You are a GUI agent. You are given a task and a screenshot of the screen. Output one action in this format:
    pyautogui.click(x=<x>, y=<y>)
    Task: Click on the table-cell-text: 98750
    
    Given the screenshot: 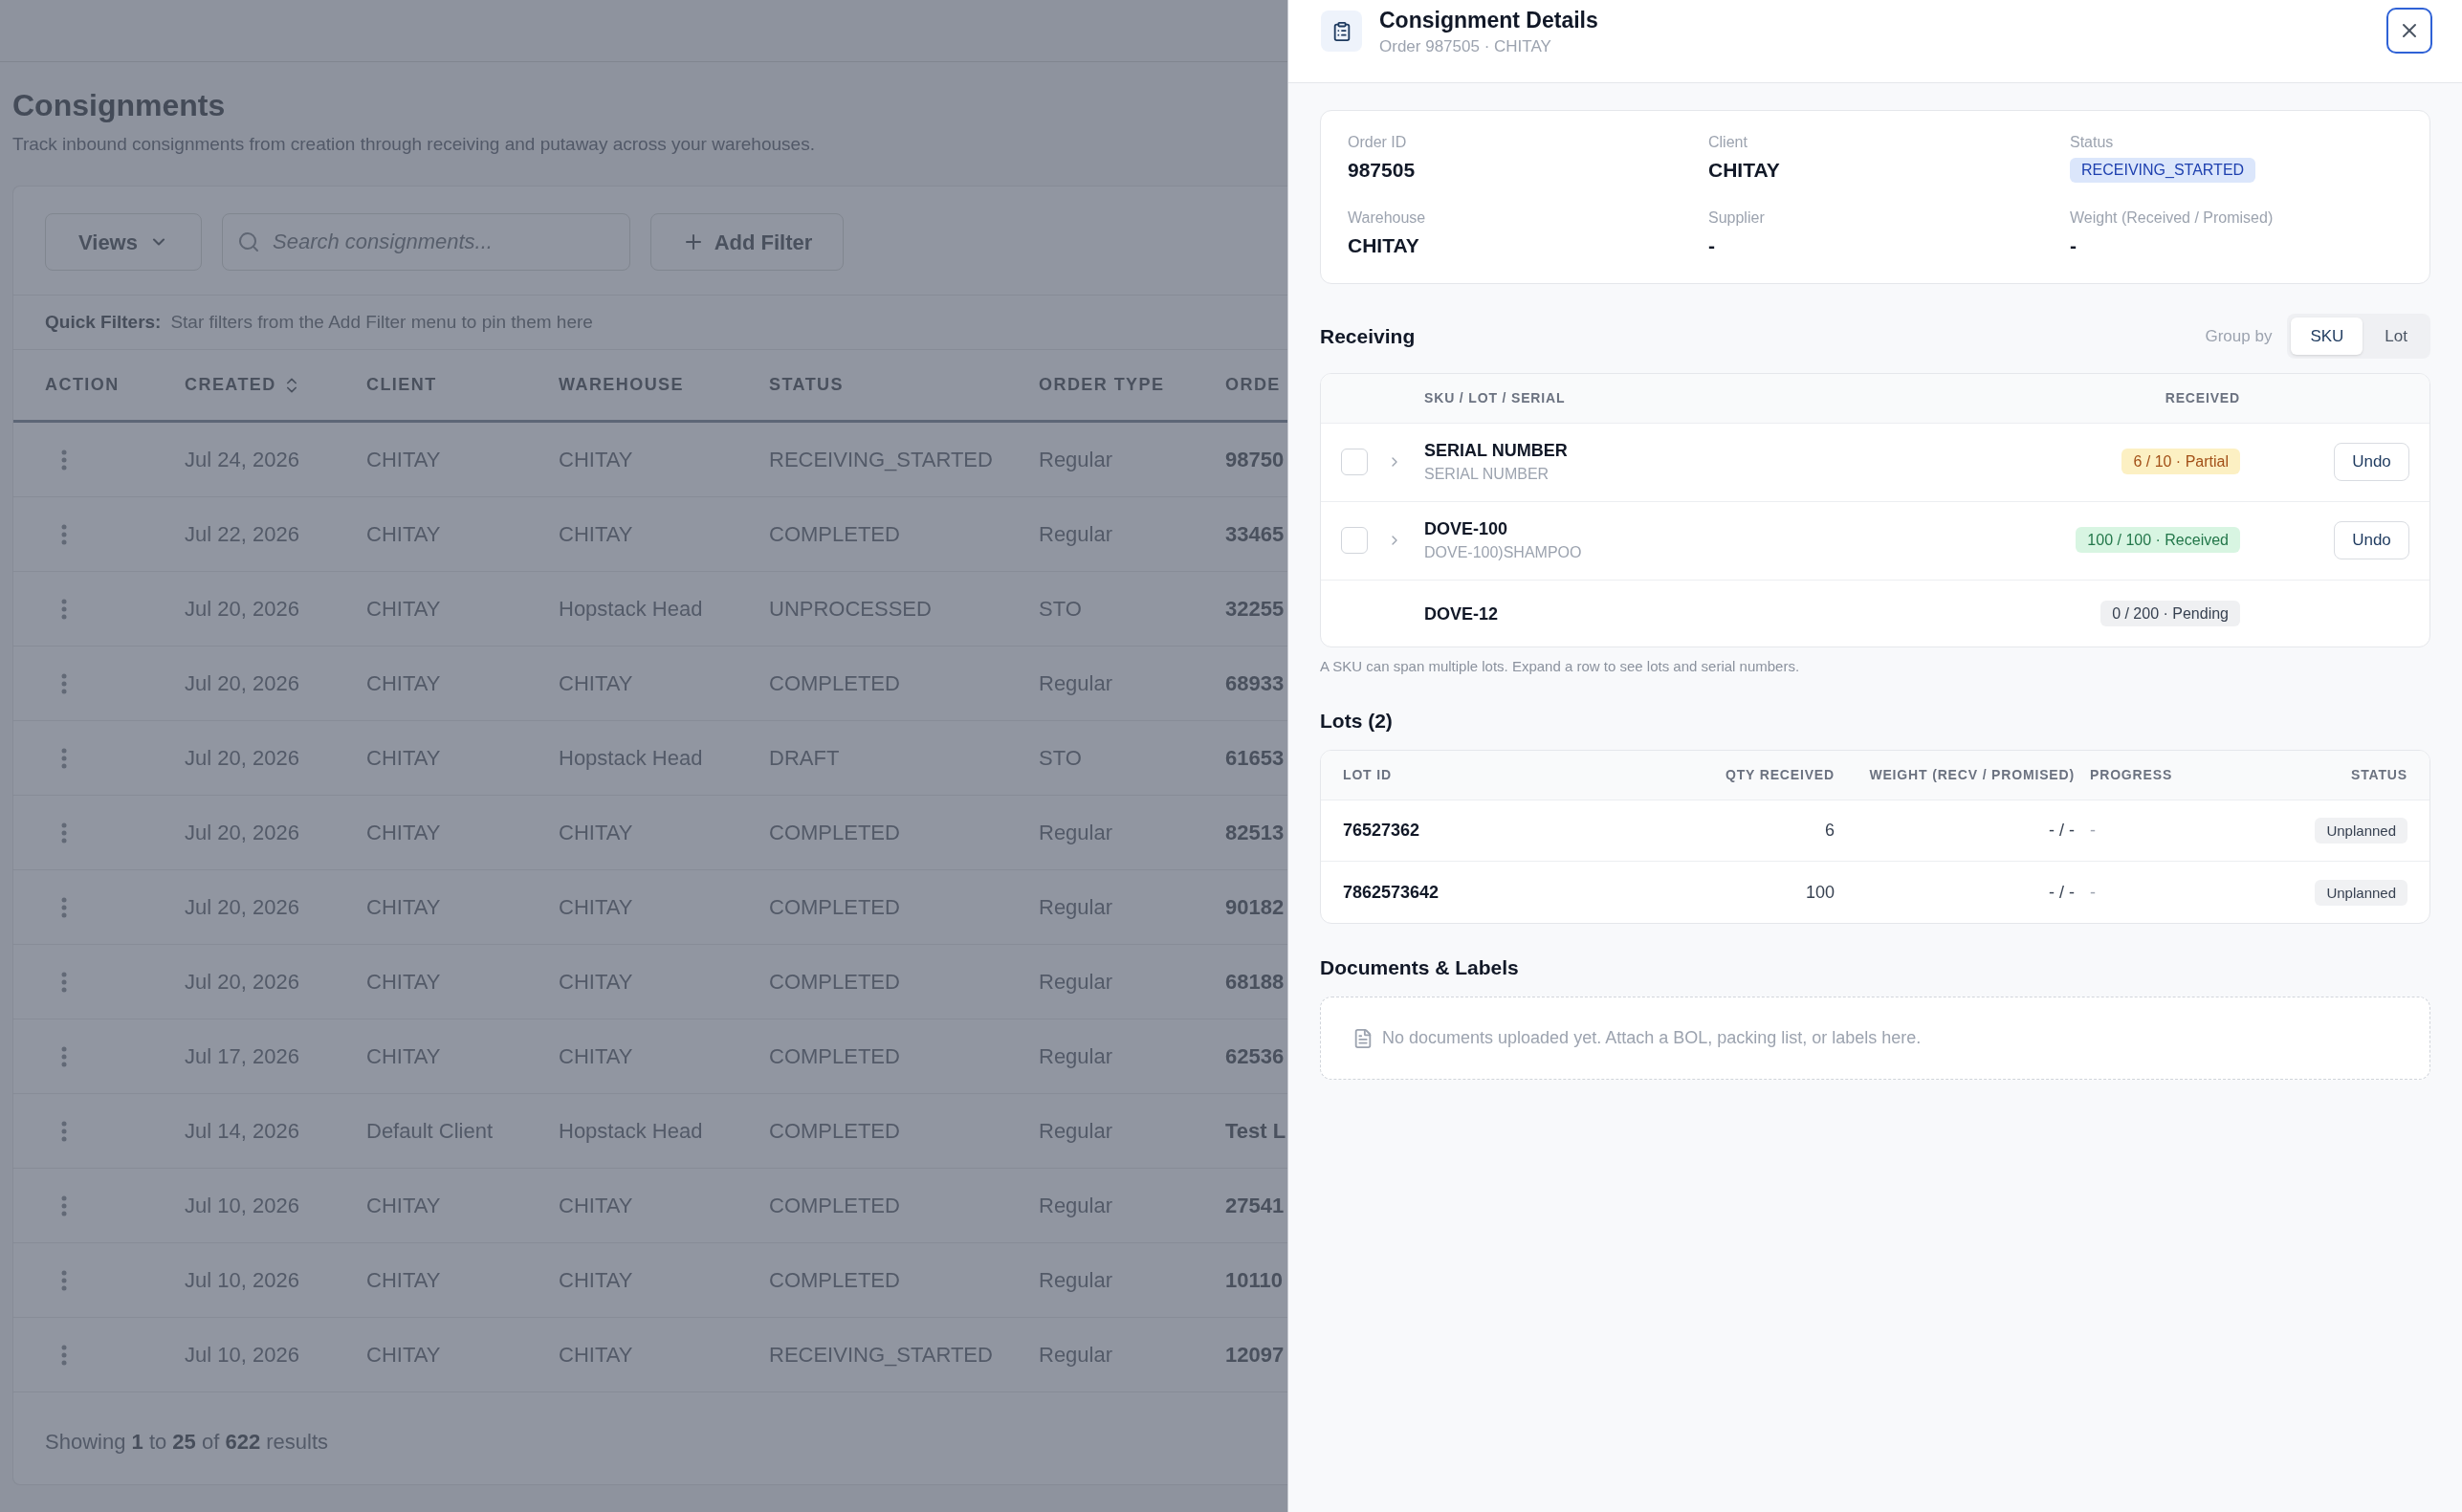 What is the action you would take?
    pyautogui.click(x=1255, y=460)
    